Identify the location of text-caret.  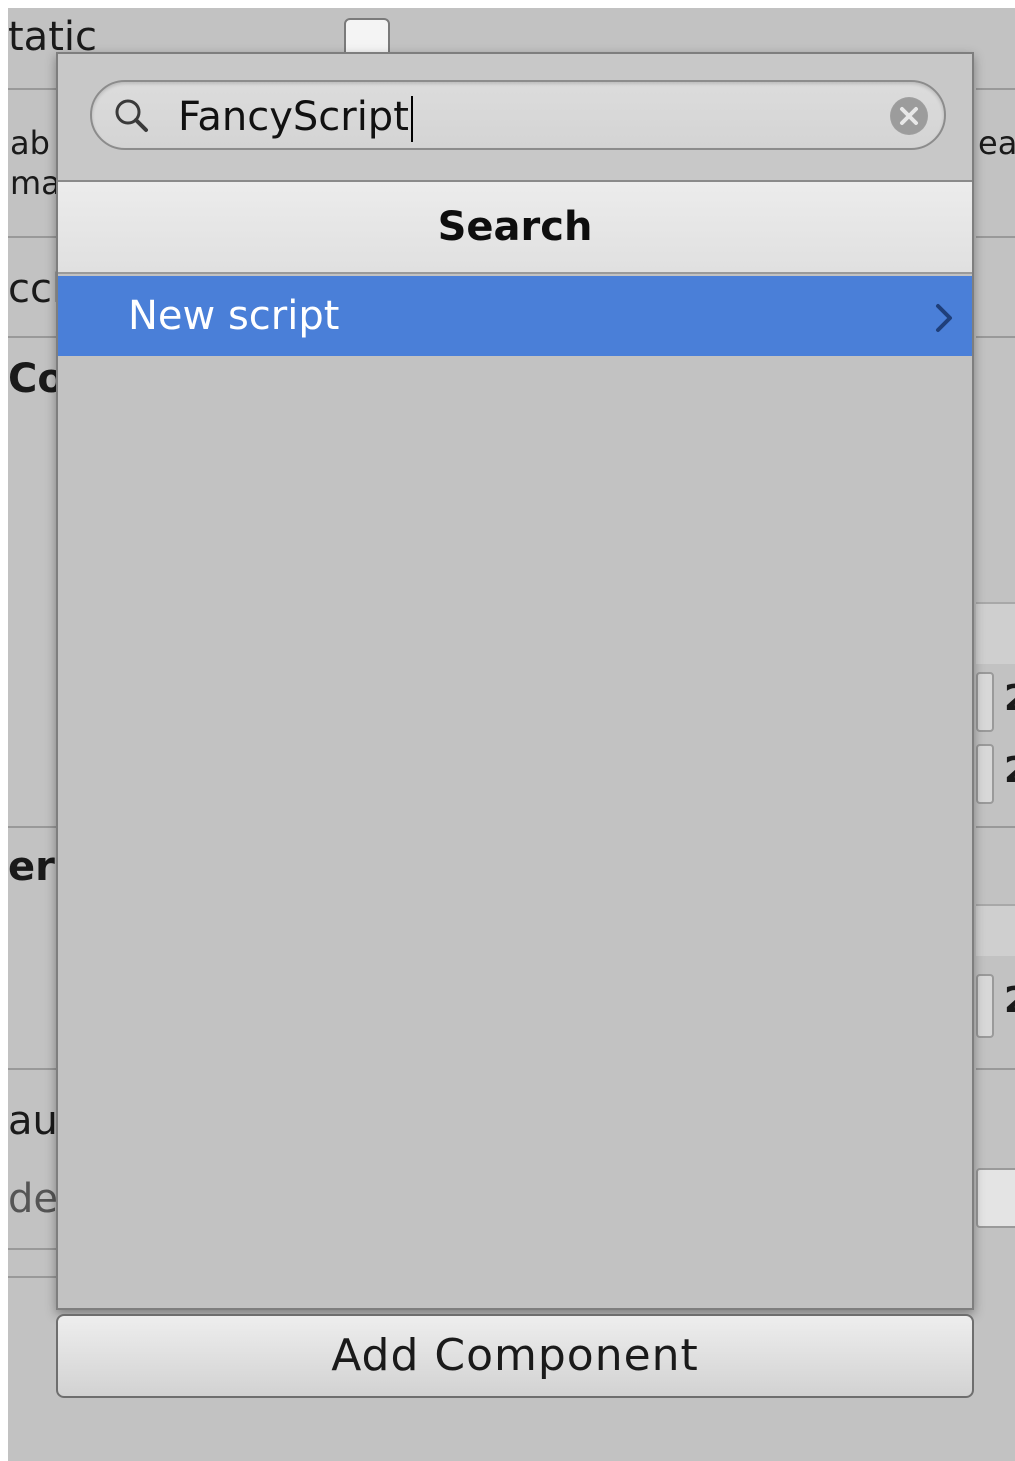
(411, 119).